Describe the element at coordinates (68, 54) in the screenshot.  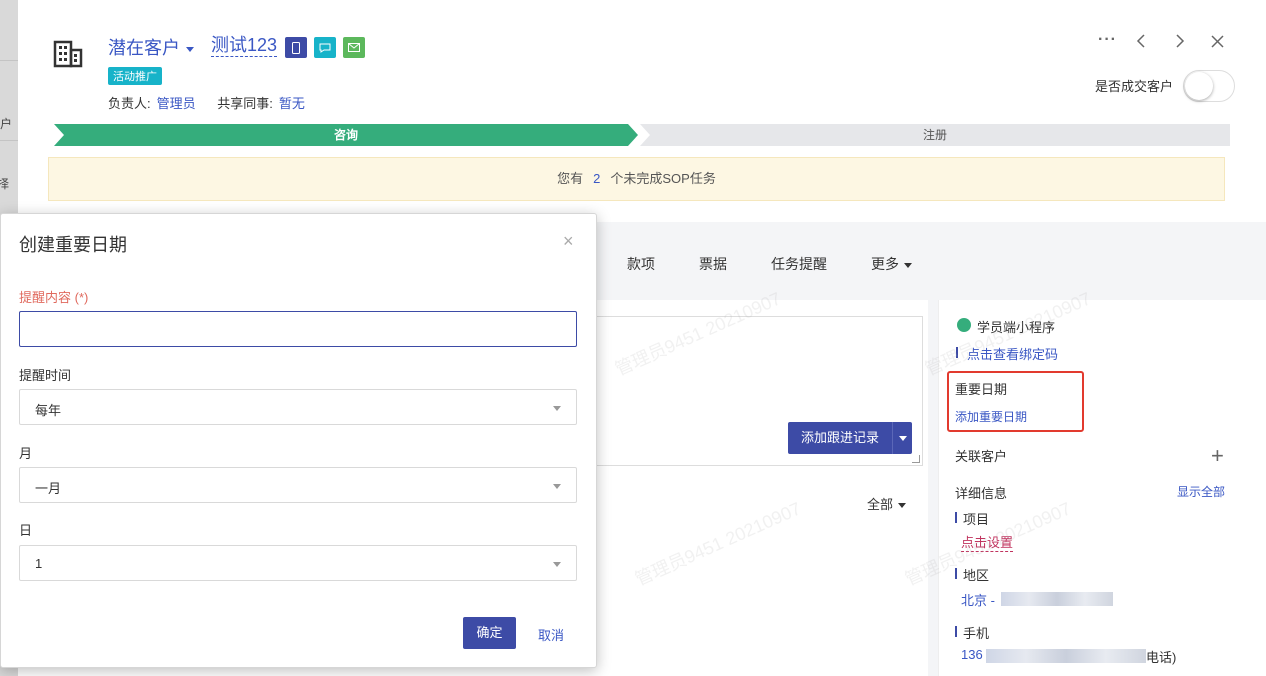
I see `building-icon` at that location.